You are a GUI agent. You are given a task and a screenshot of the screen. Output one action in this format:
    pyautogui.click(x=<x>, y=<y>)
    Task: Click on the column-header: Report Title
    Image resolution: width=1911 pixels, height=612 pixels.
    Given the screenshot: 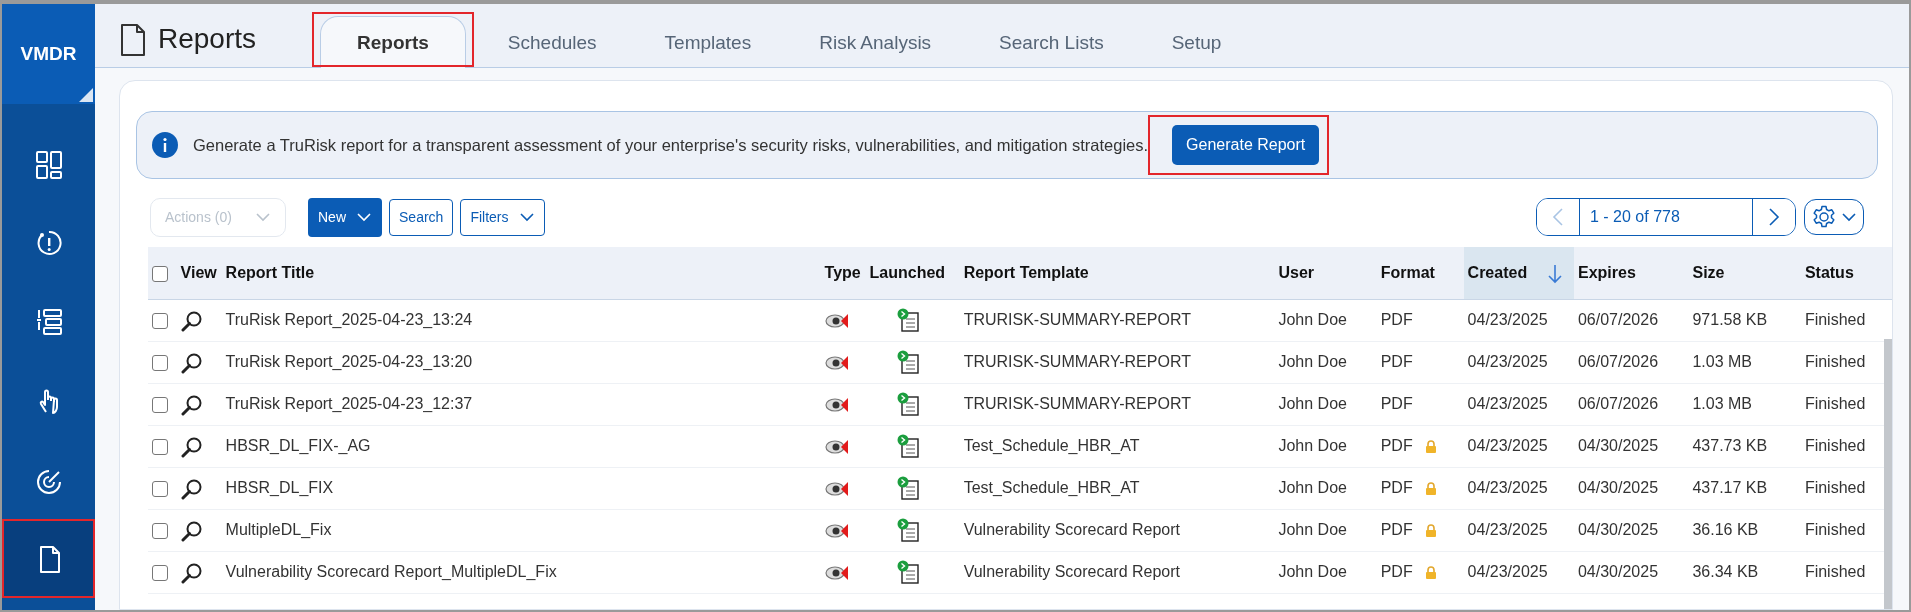 What is the action you would take?
    pyautogui.click(x=270, y=272)
    